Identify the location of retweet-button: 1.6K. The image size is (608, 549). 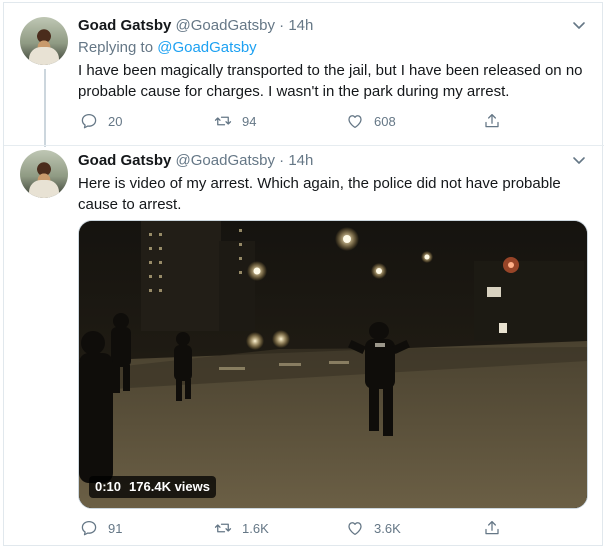
(241, 528).